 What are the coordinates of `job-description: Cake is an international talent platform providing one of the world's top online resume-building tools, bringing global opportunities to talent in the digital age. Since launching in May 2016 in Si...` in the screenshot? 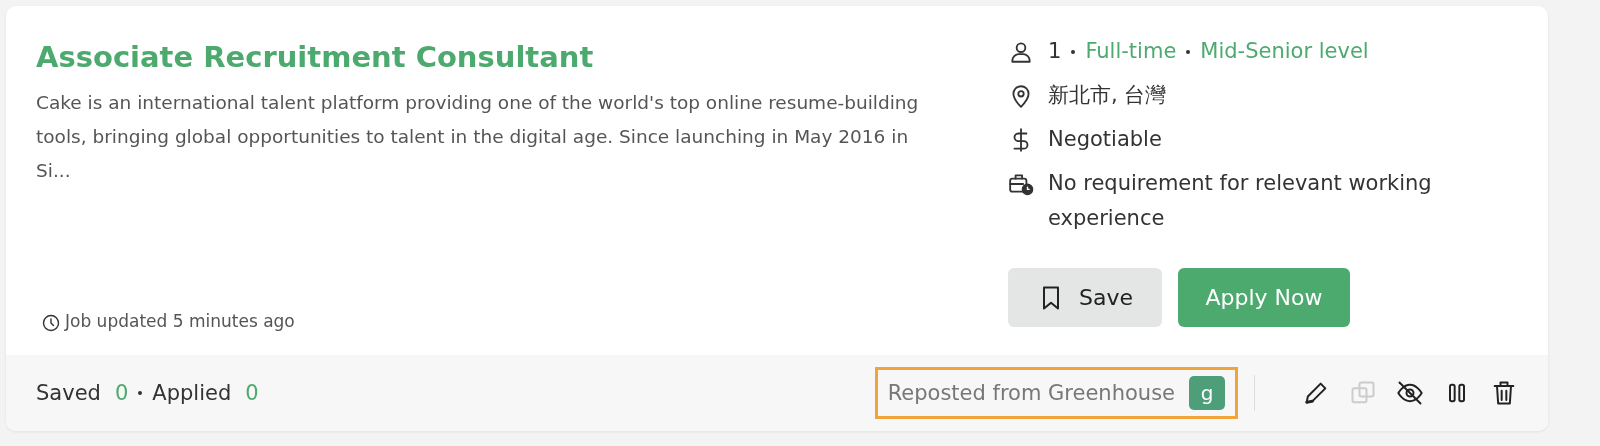 It's located at (478, 137).